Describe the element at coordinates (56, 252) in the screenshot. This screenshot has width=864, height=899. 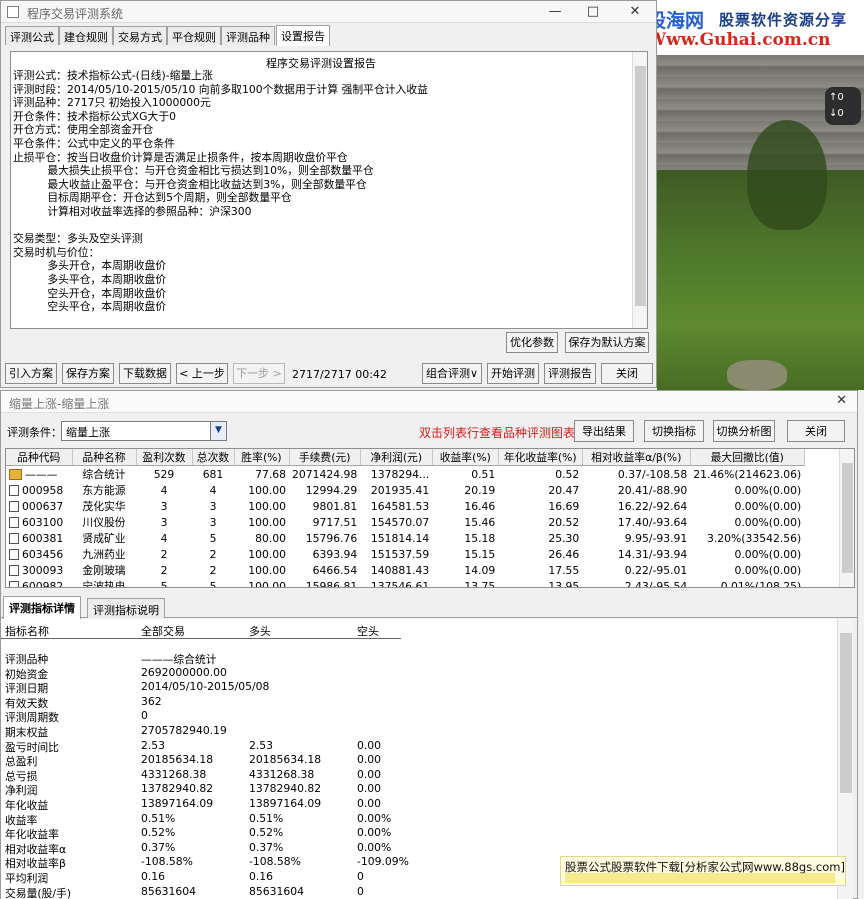
I see `report-line: 交易时机与价位：` at that location.